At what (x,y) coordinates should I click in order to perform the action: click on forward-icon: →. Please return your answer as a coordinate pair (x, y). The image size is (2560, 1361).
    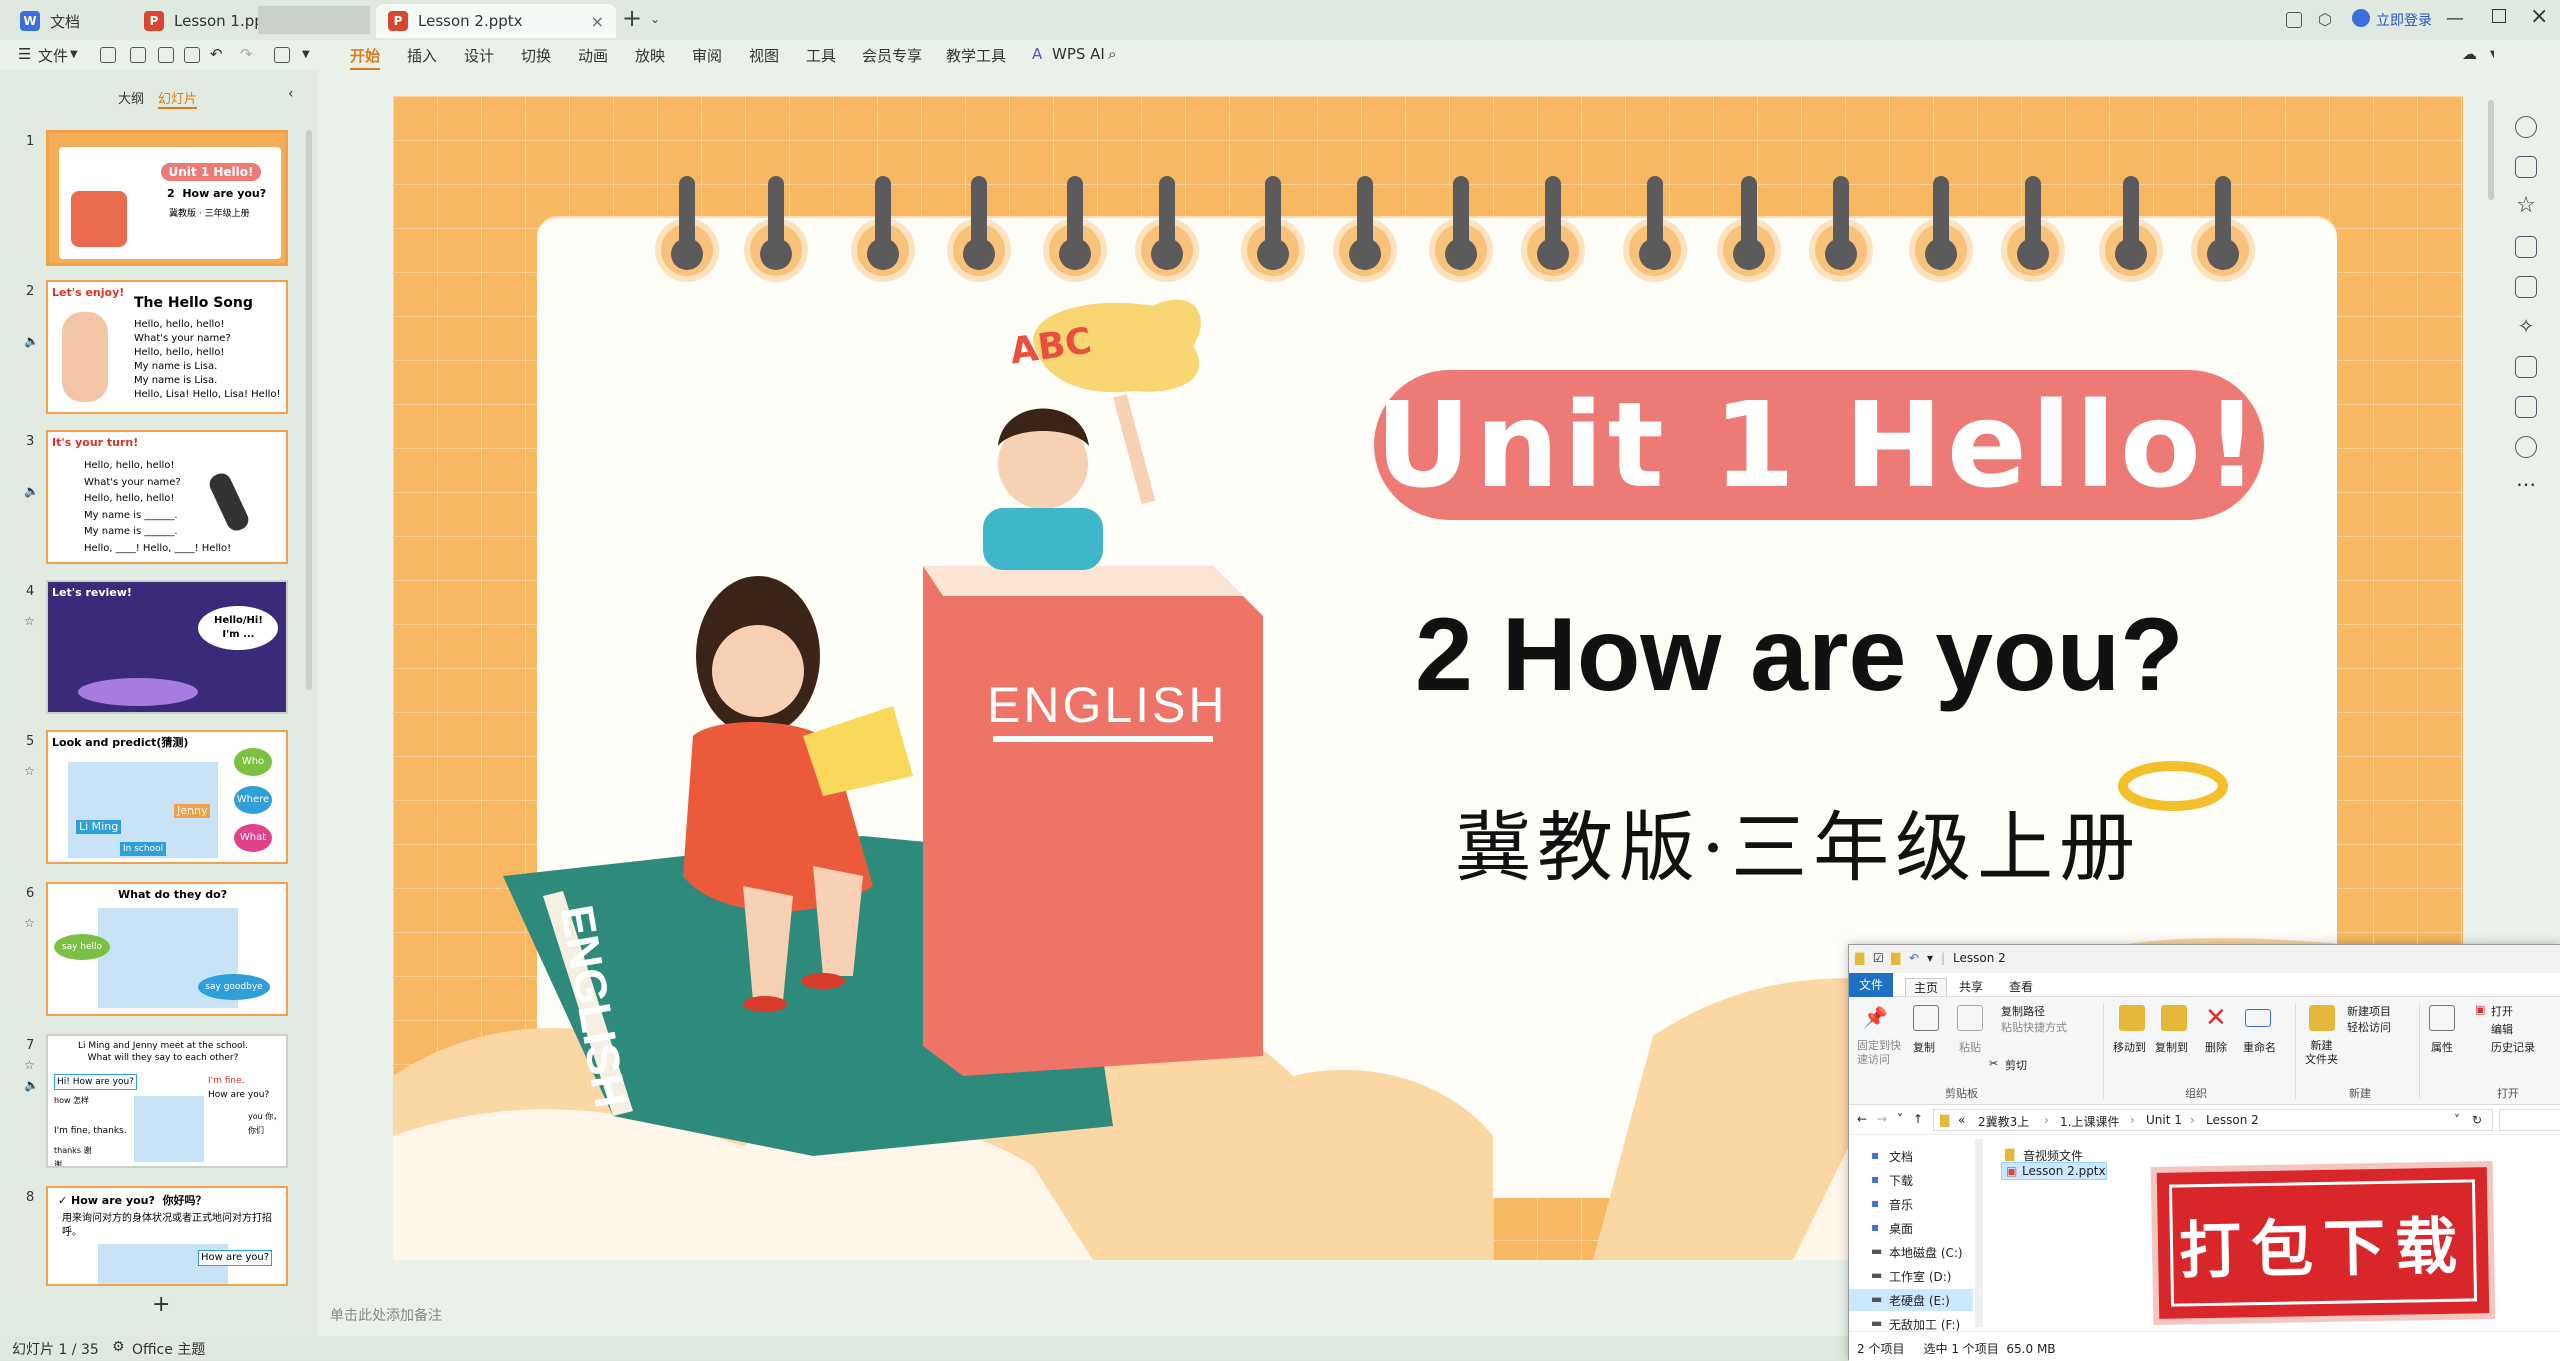
    Looking at the image, I should click on (1882, 1119).